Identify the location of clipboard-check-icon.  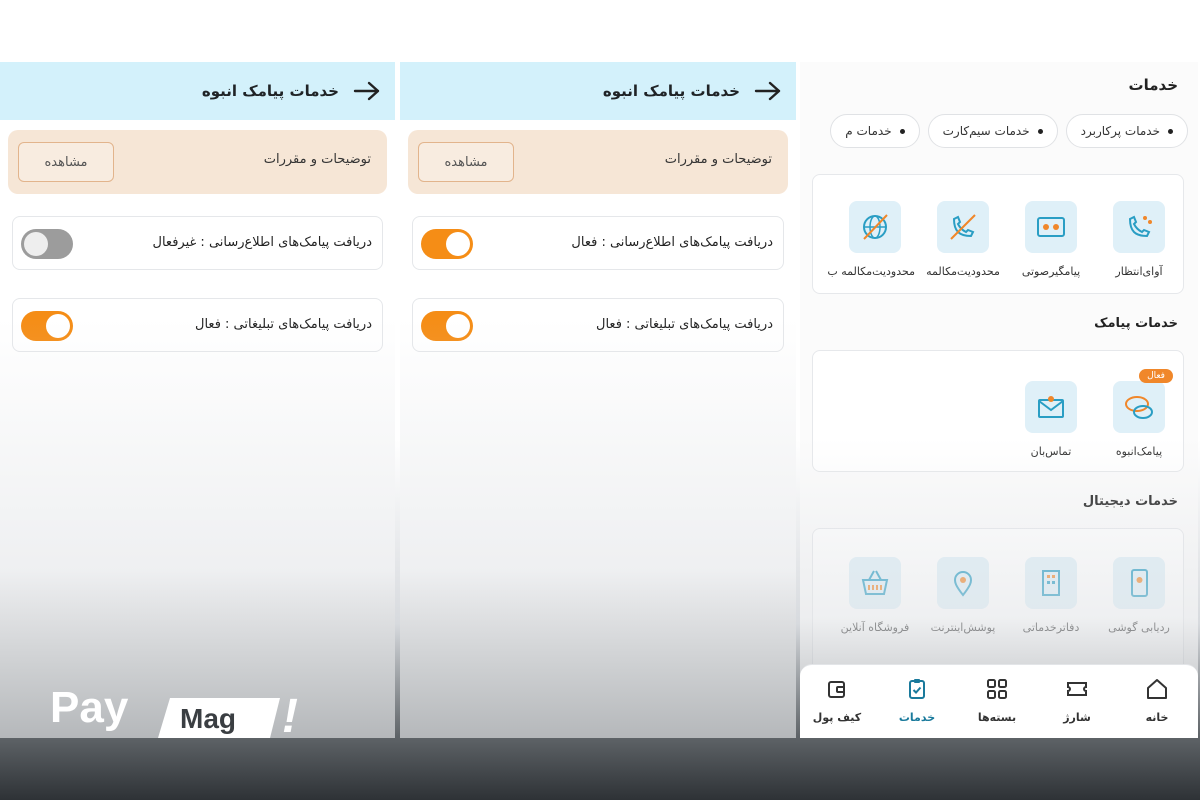
(917, 689).